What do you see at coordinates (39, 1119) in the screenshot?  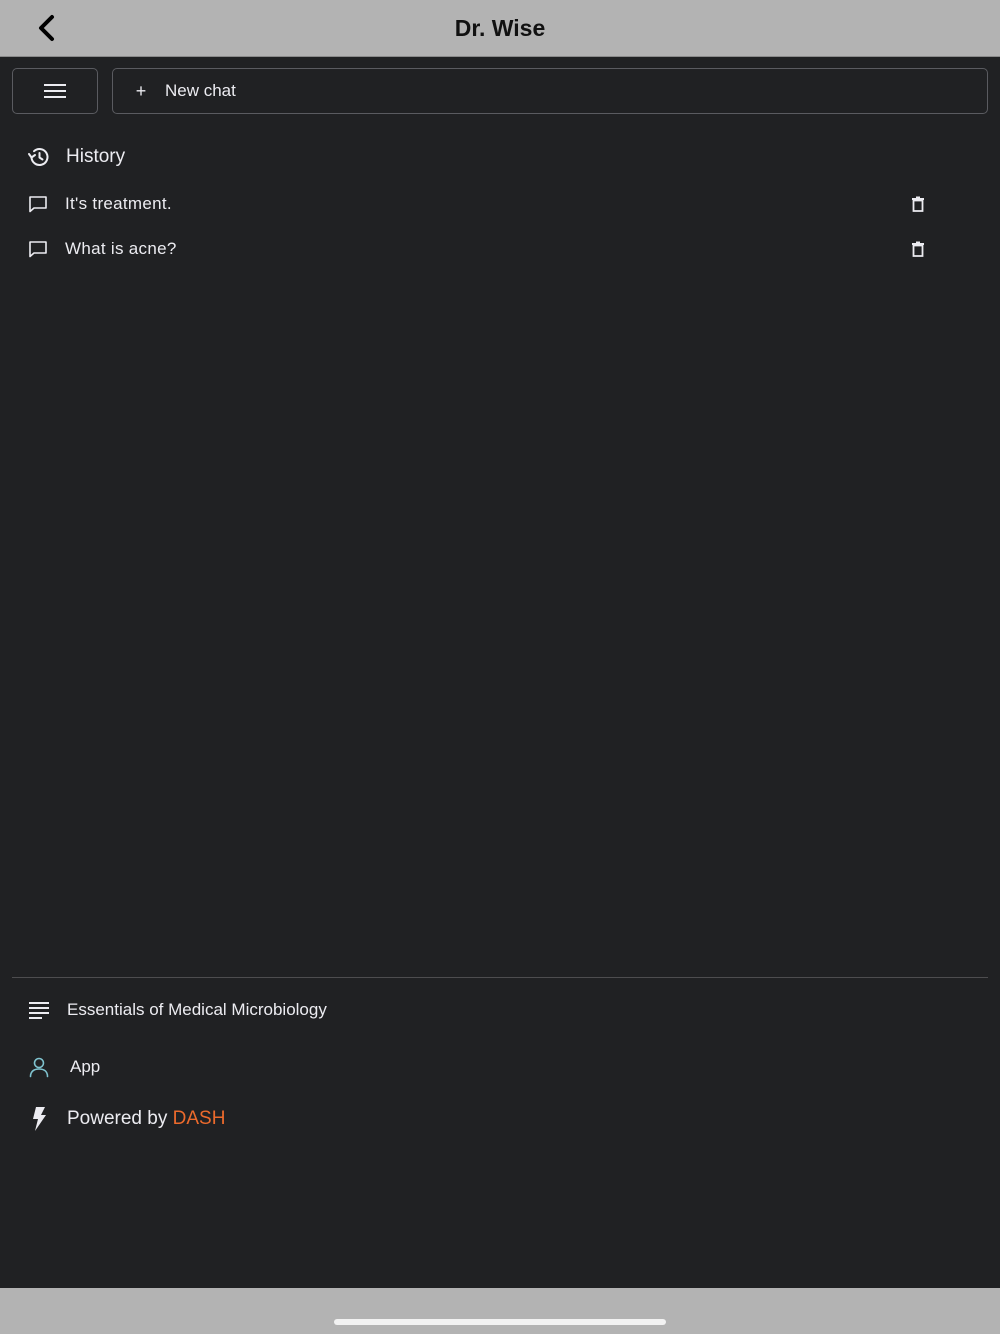 I see `lightning-bolt-icon` at bounding box center [39, 1119].